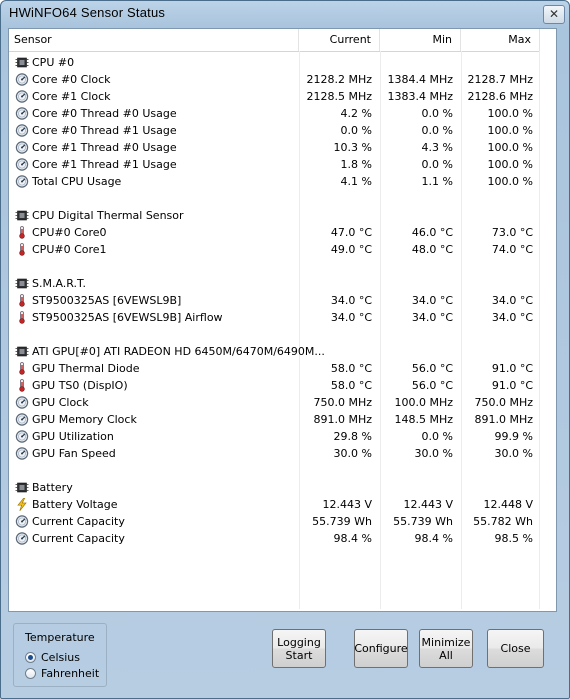  I want to click on sensor-row: Core #0 Thread #1 Usage 0.0 % 0.0 % 100.0 %, so click(274, 130).